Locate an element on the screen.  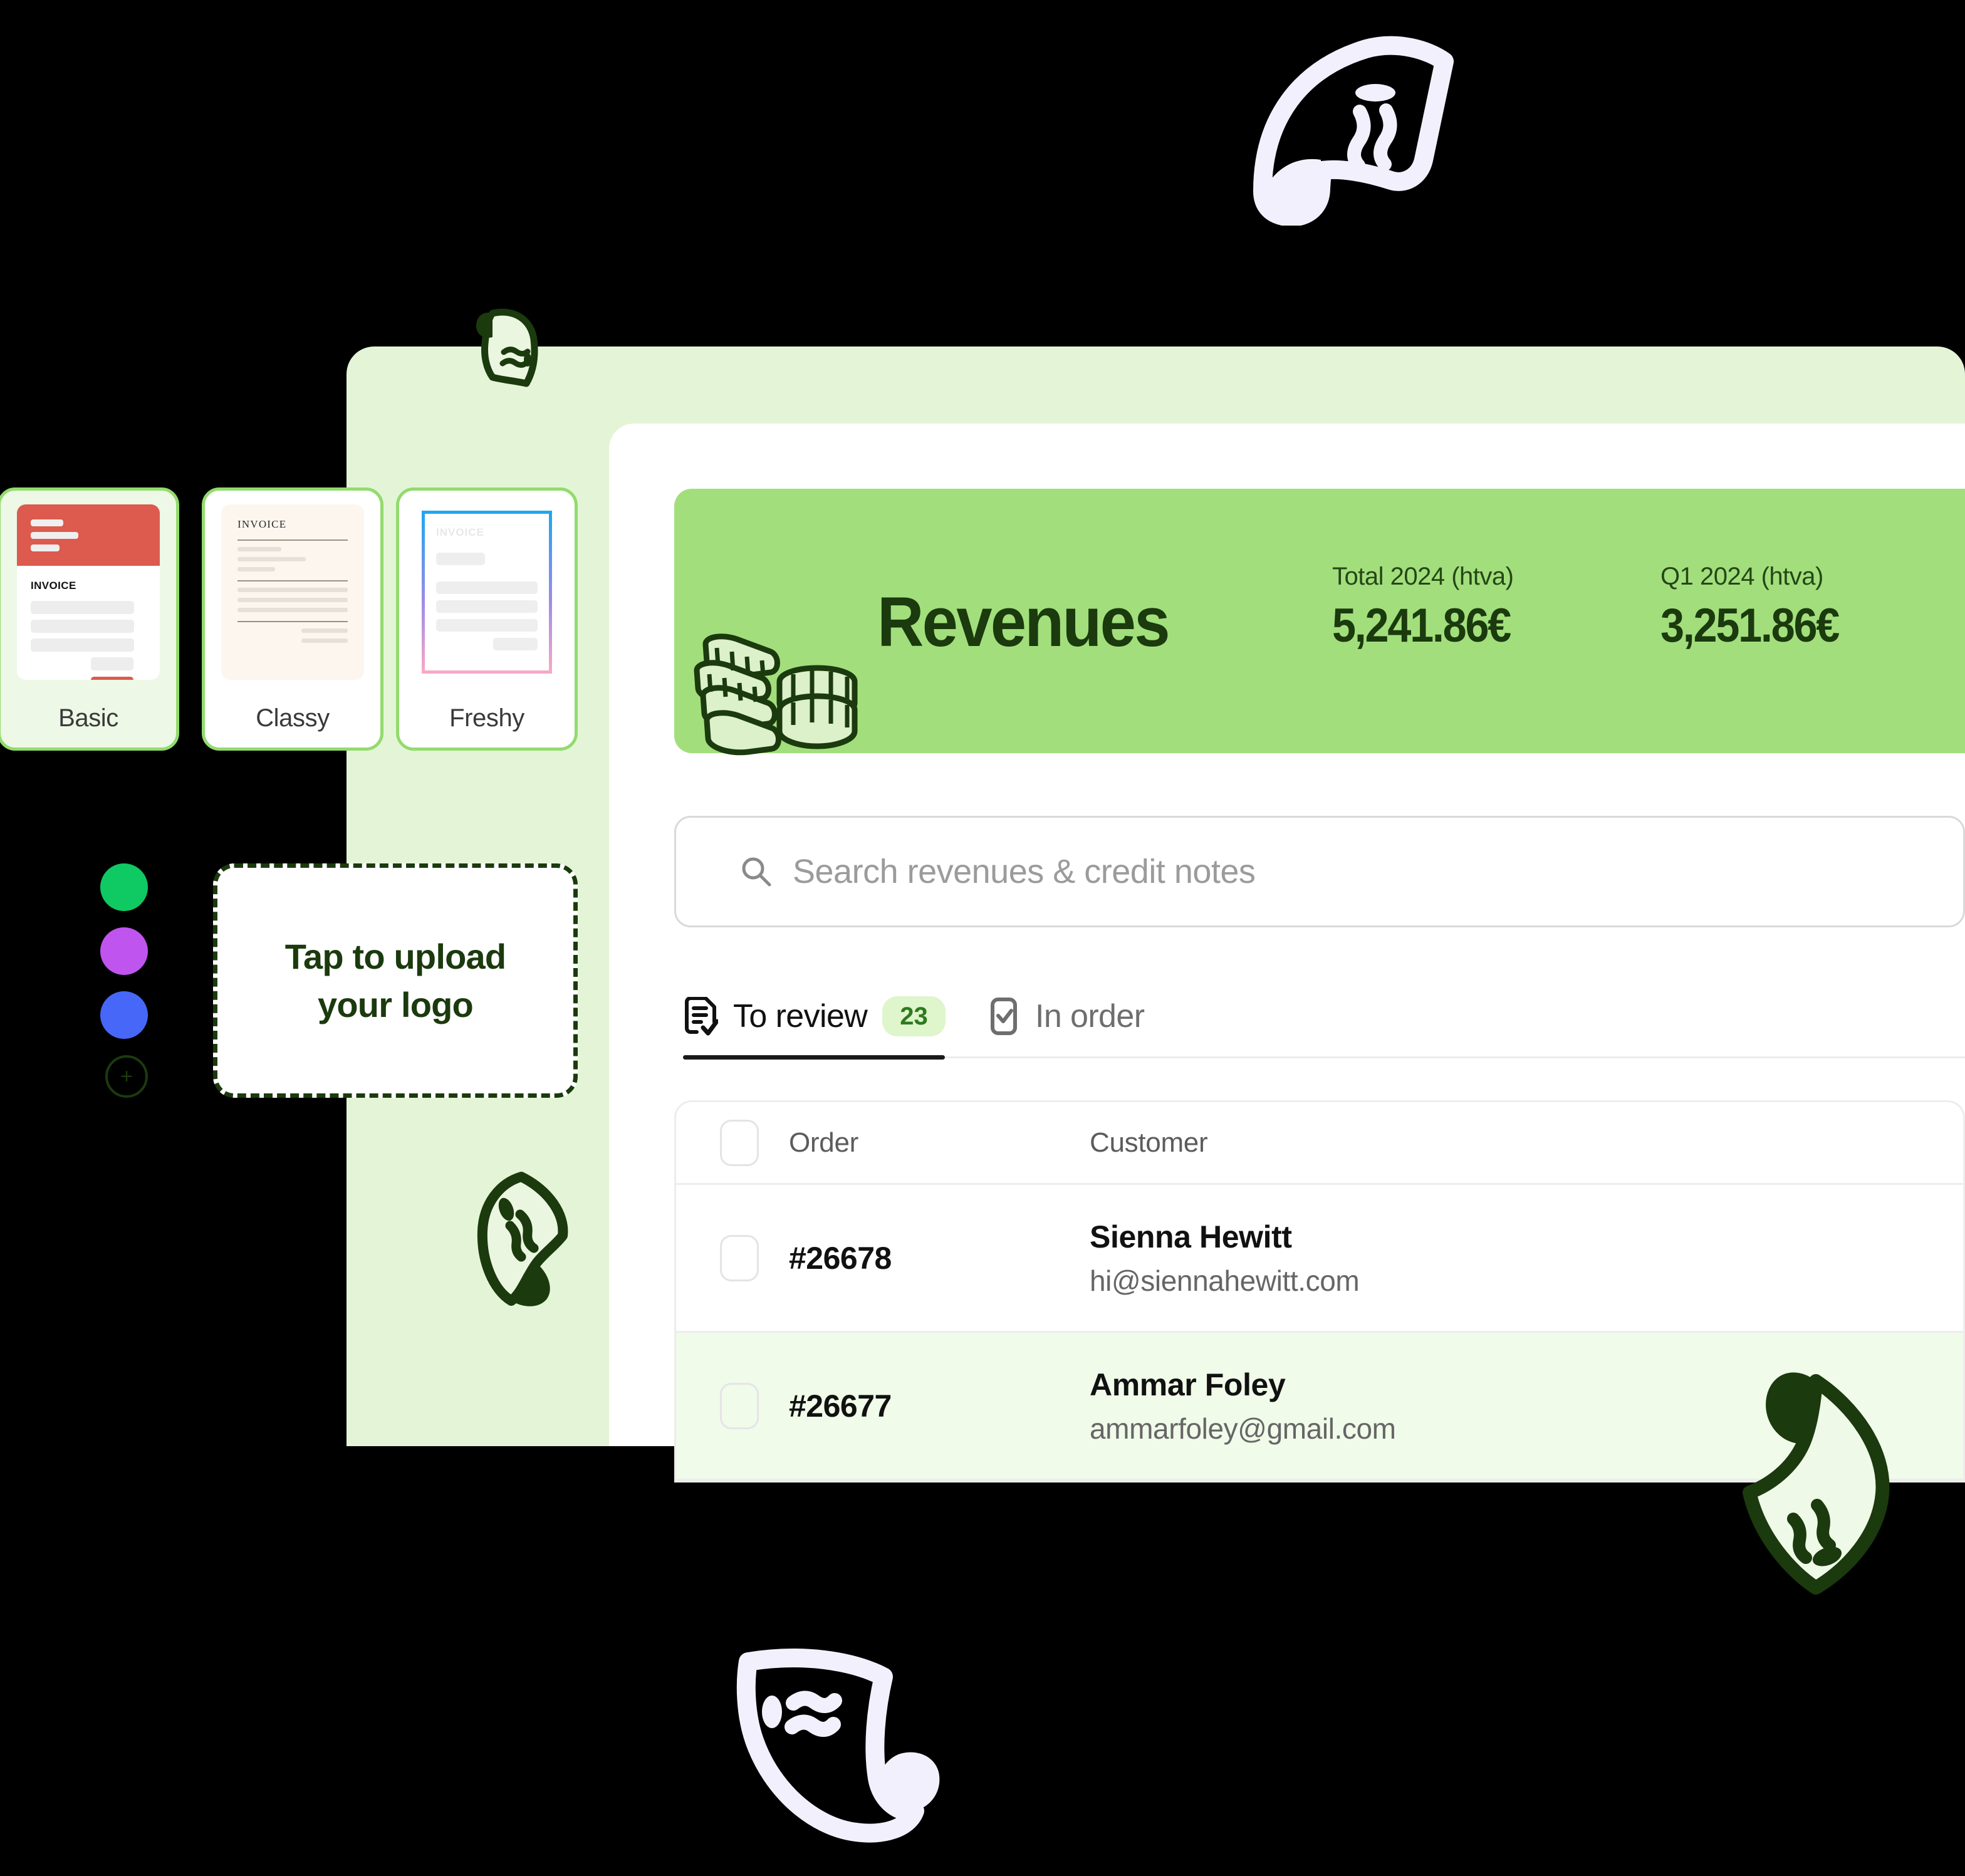
template-card-freshy: INVOICE Freshy is located at coordinates (487, 619).